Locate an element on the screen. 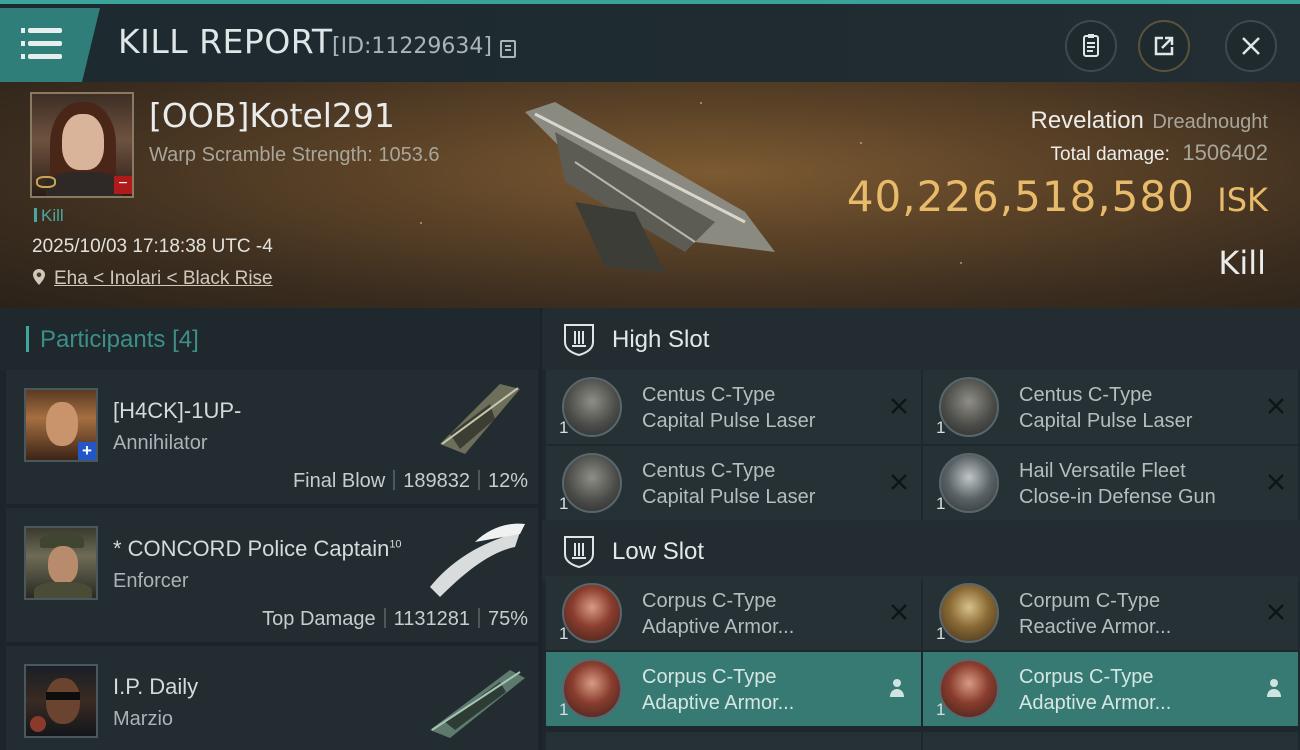  kill-timestamp: 2025/10/03 17:18:38 UTC -4 is located at coordinates (152, 246).